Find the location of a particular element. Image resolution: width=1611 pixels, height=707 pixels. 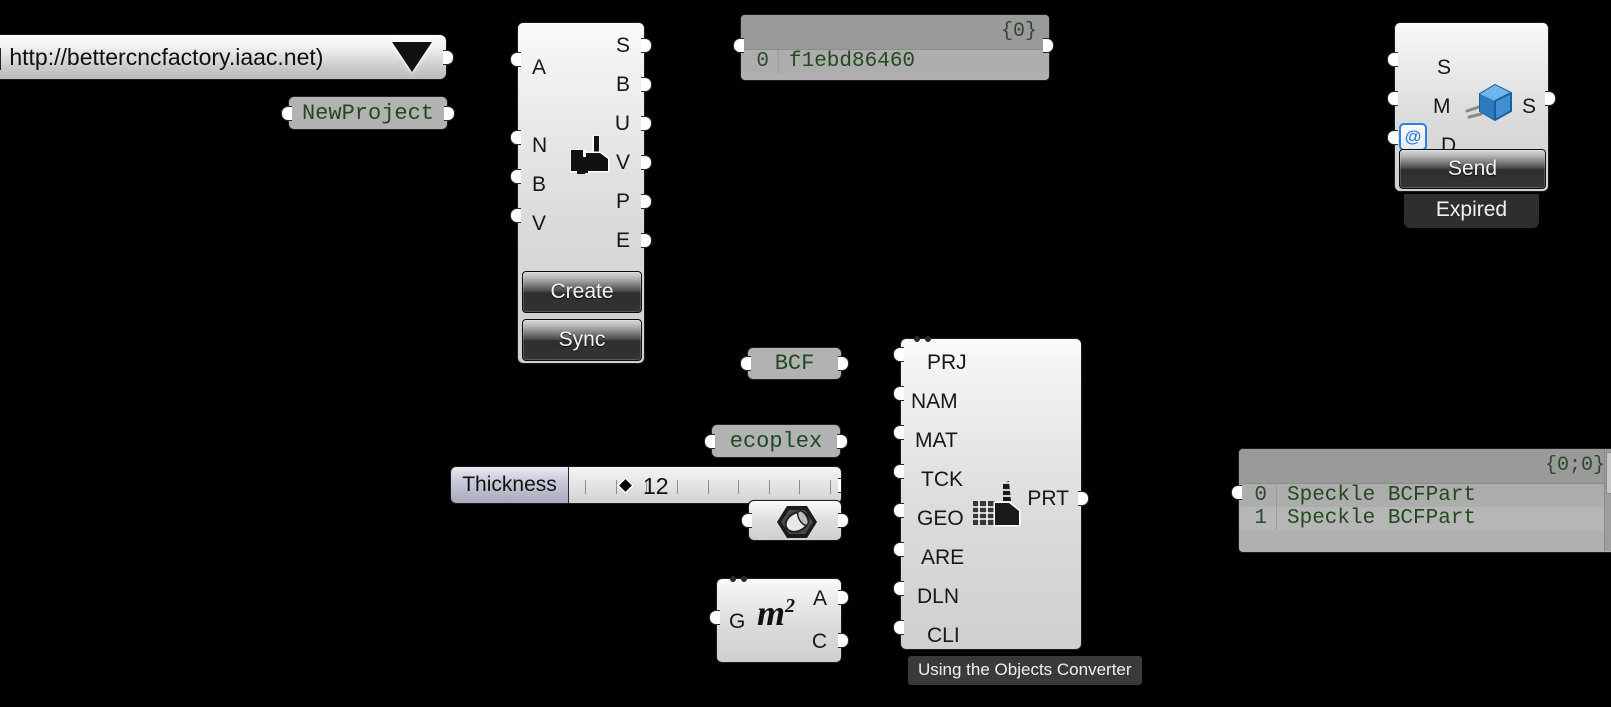

bcf-param: BCF is located at coordinates (794, 363).